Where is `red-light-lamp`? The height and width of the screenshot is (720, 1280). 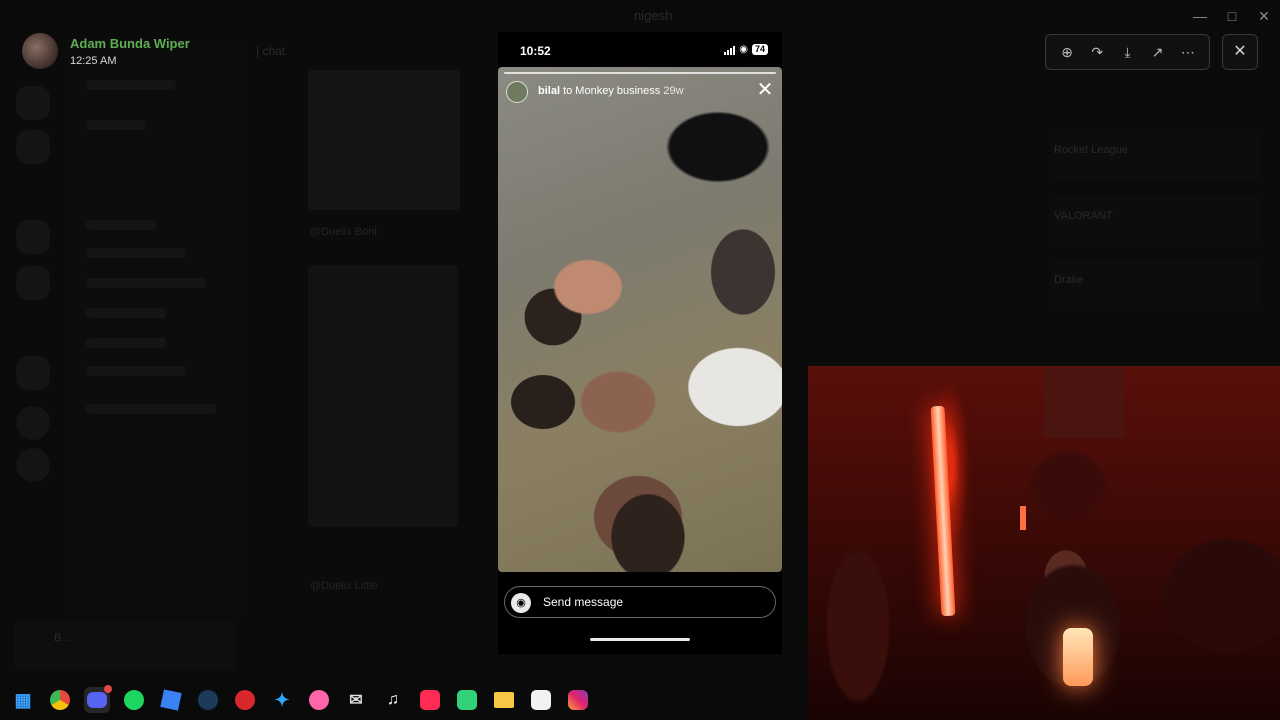 red-light-lamp is located at coordinates (943, 511).